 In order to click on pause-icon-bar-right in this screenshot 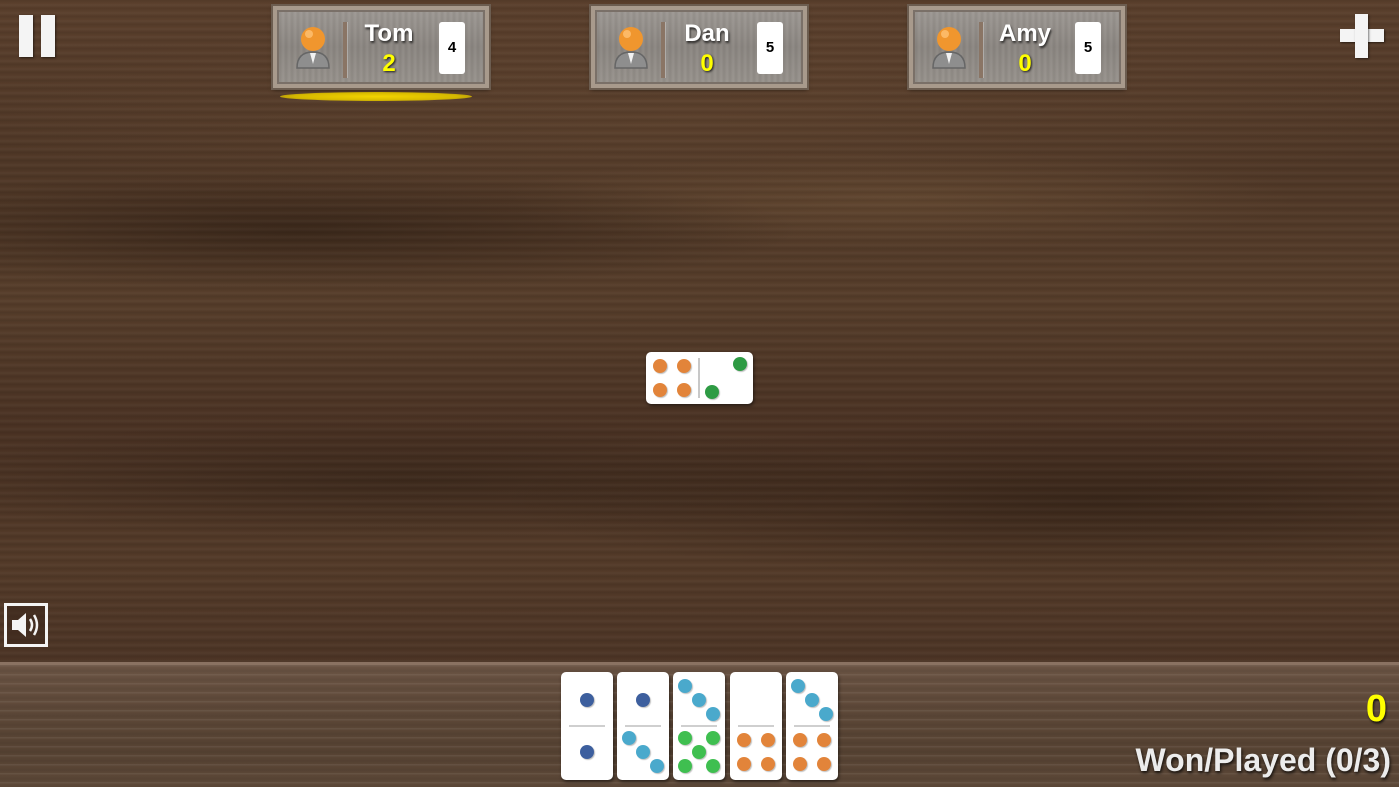, I will do `click(48, 36)`.